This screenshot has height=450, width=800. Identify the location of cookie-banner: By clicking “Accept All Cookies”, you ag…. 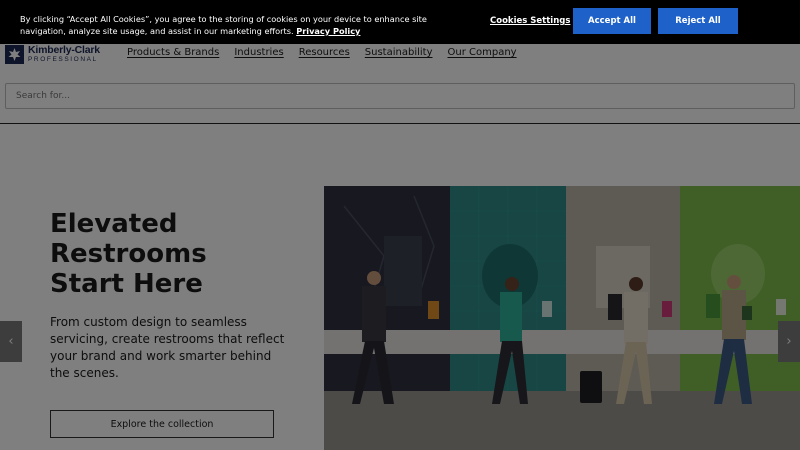
(400, 22).